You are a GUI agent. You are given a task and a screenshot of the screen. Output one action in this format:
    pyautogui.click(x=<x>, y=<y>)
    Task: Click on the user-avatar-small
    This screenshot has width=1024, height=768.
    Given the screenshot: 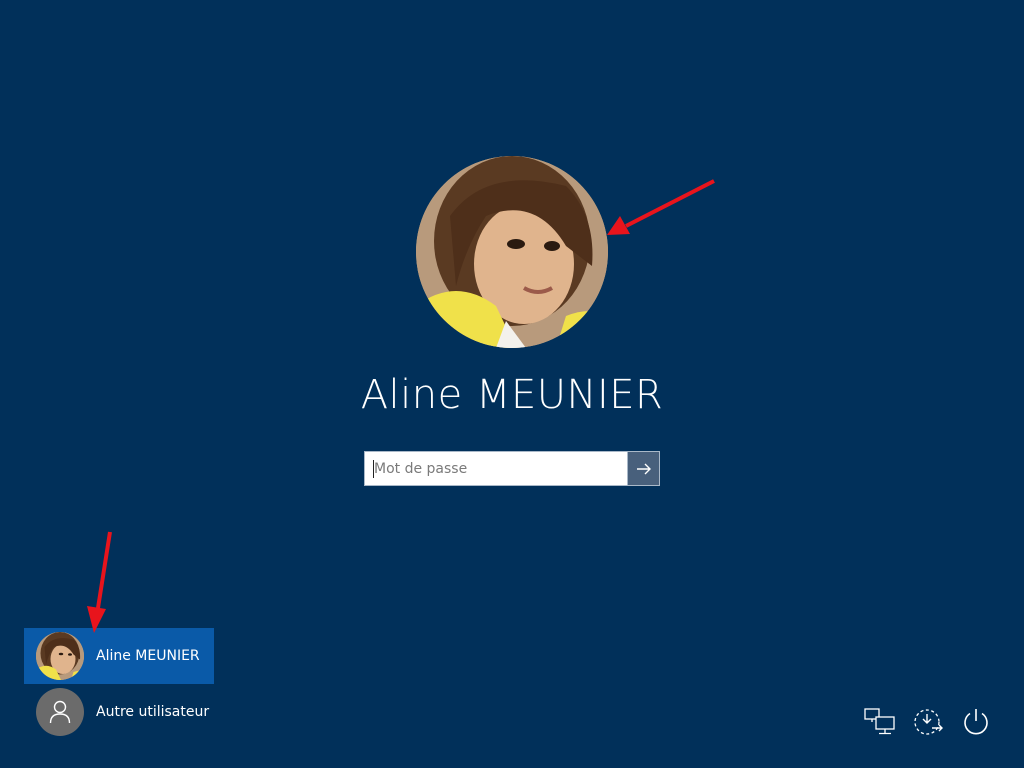 What is the action you would take?
    pyautogui.click(x=60, y=656)
    